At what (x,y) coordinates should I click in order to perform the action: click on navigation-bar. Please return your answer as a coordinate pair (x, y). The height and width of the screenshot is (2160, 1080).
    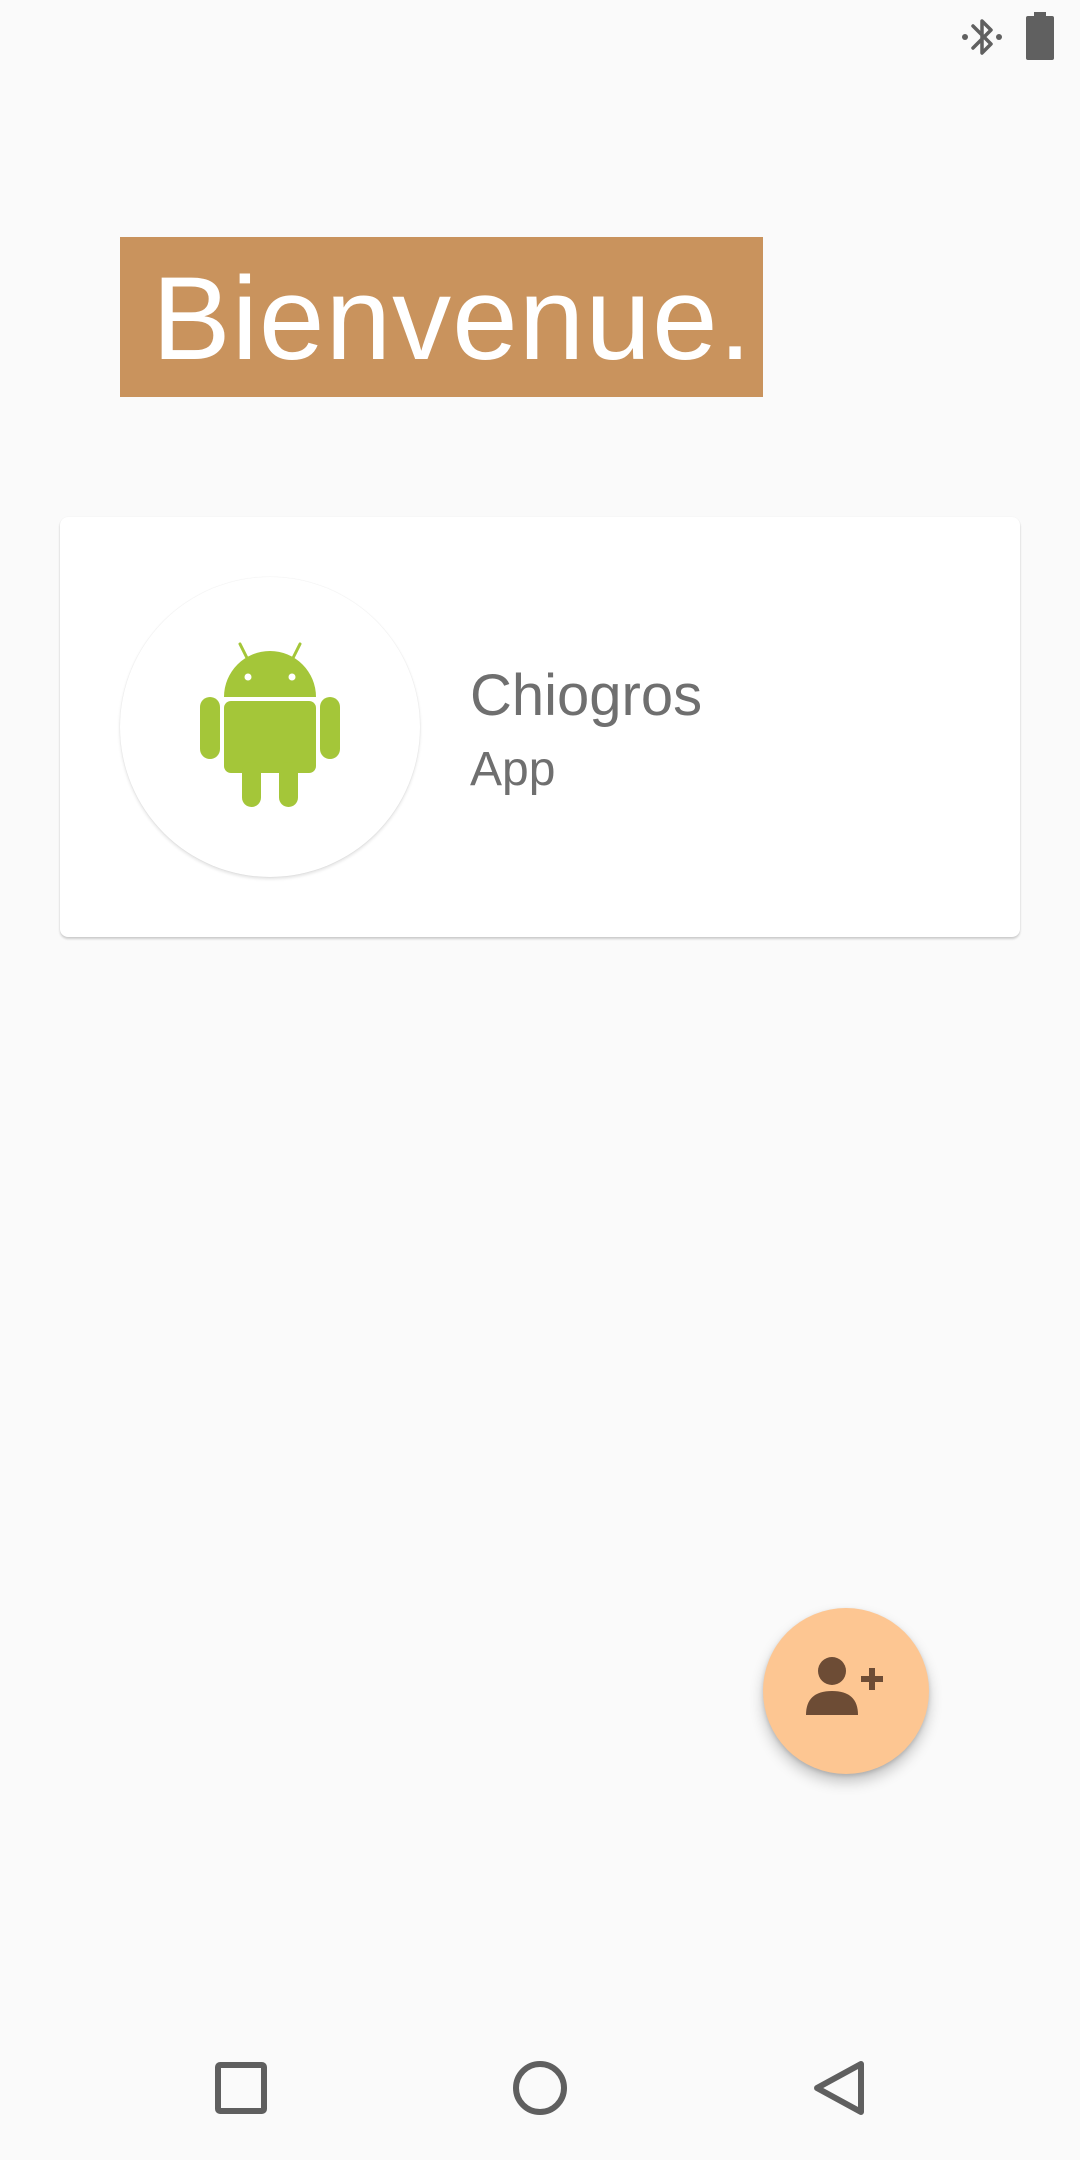
    Looking at the image, I should click on (540, 2088).